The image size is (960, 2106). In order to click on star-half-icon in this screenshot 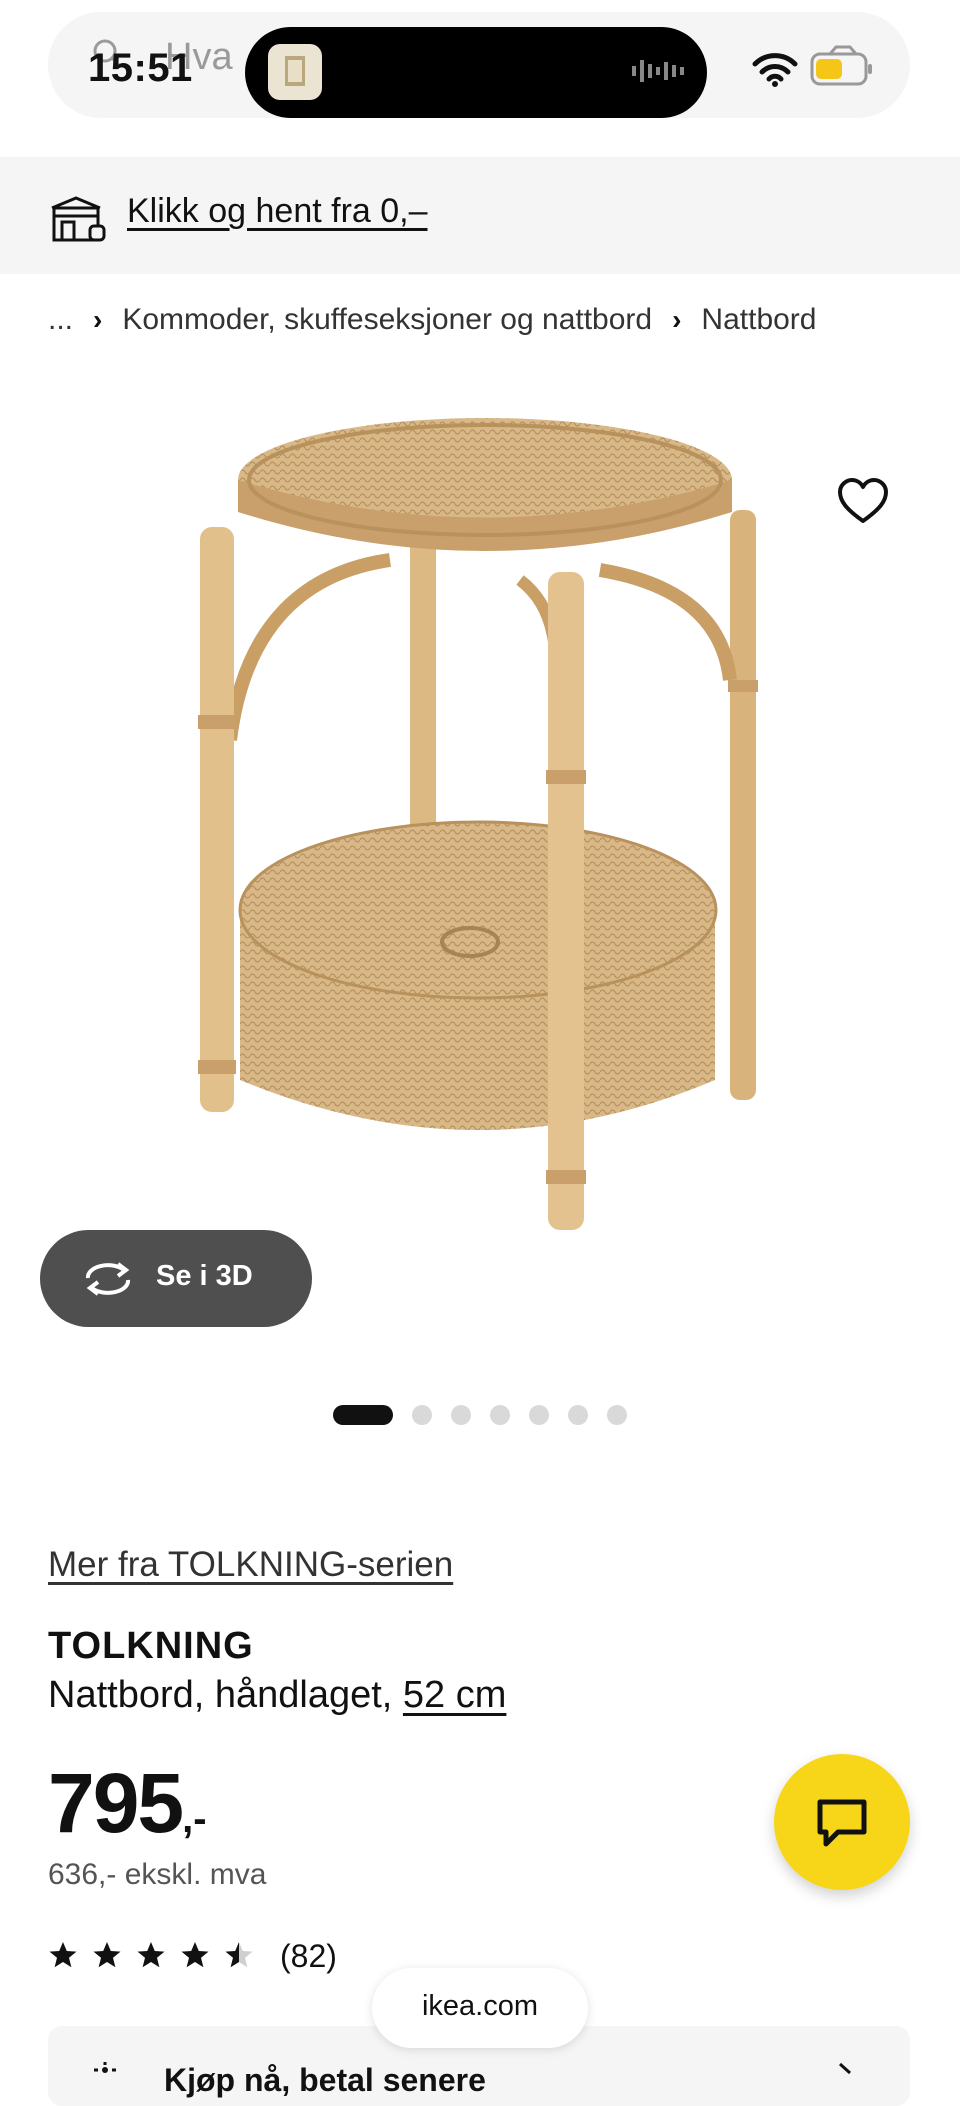, I will do `click(239, 1955)`.